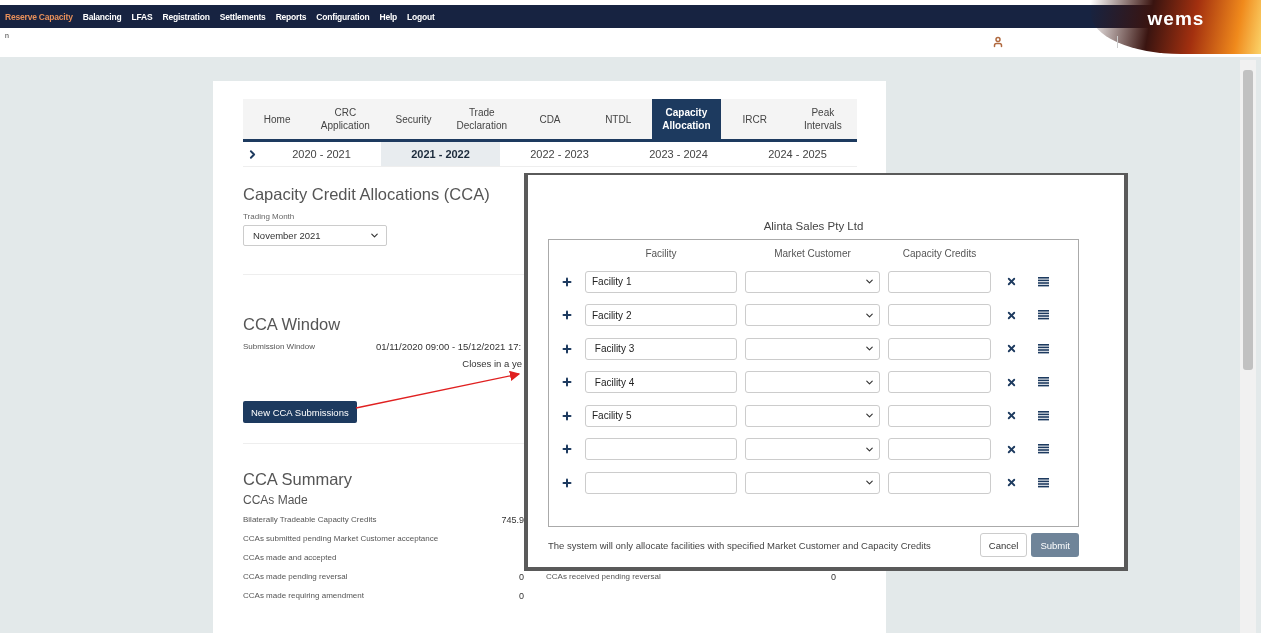  Describe the element at coordinates (618, 119) in the screenshot. I see `tab: NTDL` at that location.